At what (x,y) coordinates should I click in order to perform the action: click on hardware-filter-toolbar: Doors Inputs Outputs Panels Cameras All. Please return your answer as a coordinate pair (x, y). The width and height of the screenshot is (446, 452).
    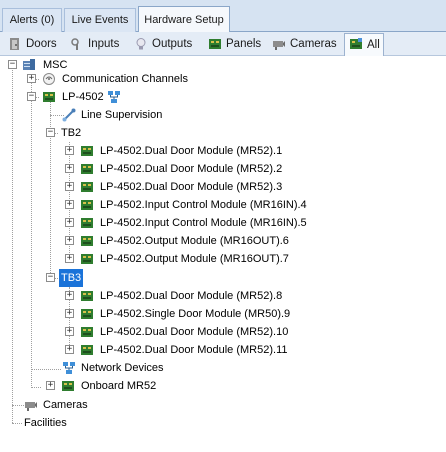
    Looking at the image, I should click on (223, 44).